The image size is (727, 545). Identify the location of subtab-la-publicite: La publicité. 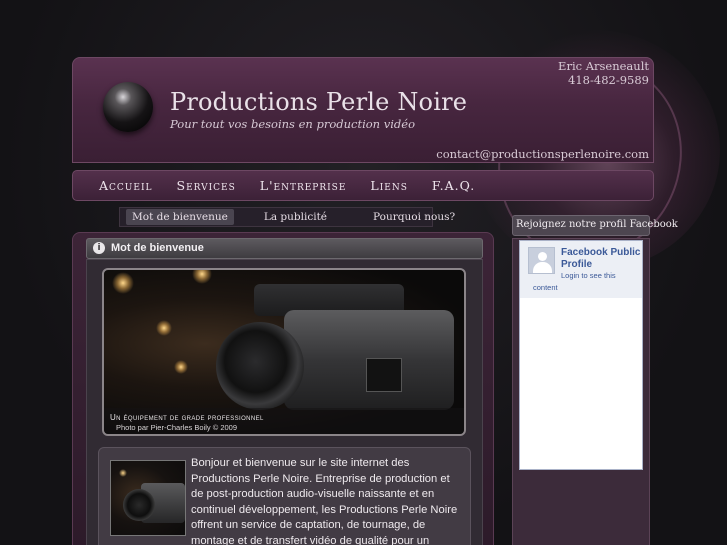
(295, 217).